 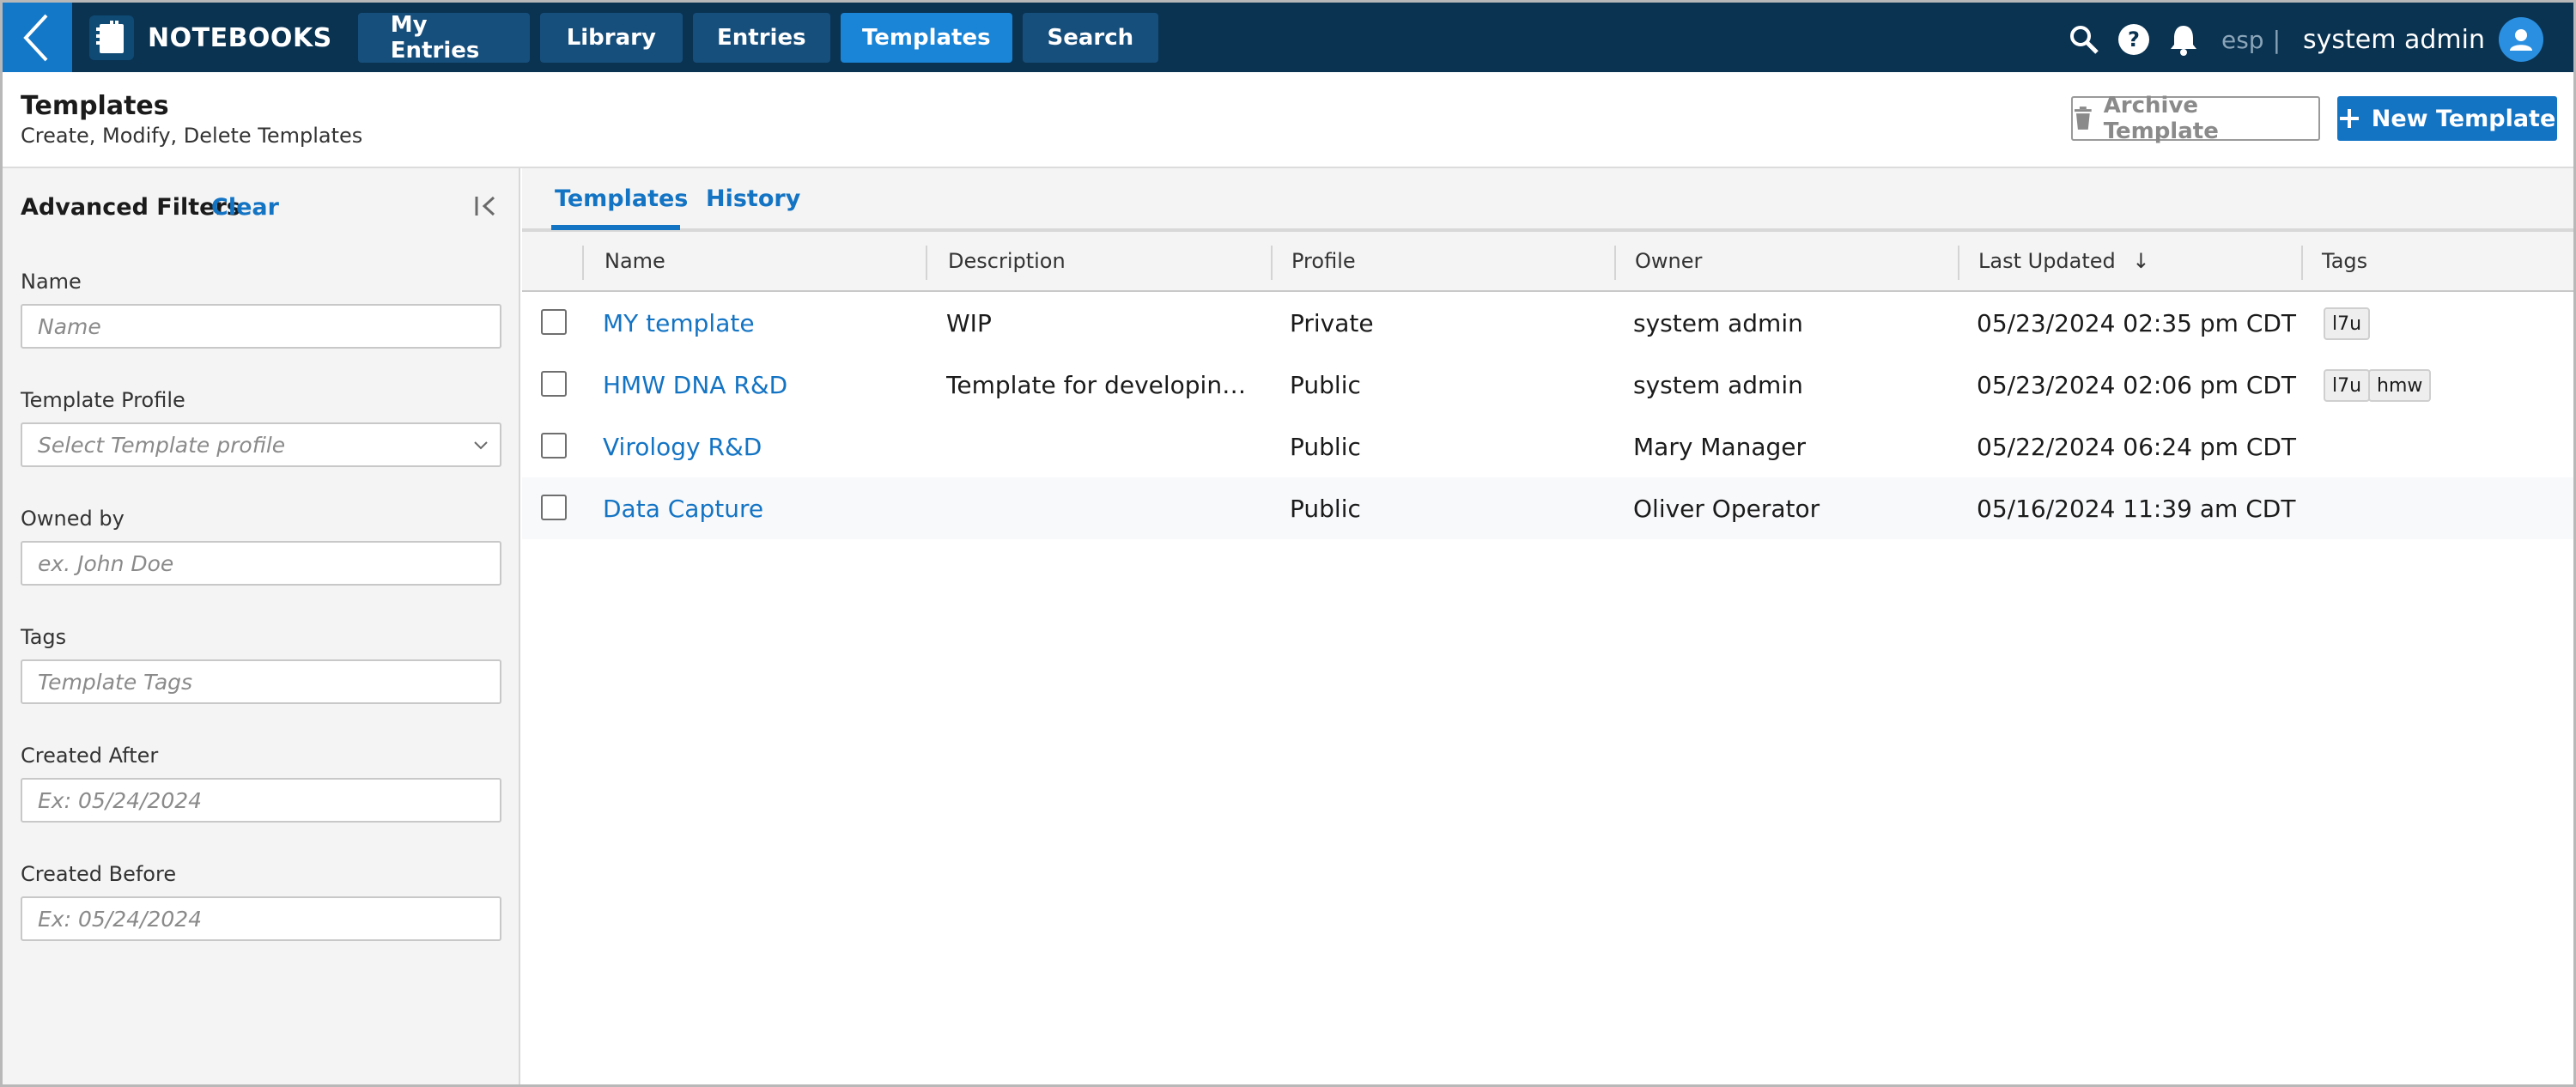 I want to click on created-after-label: Created After, so click(x=90, y=756).